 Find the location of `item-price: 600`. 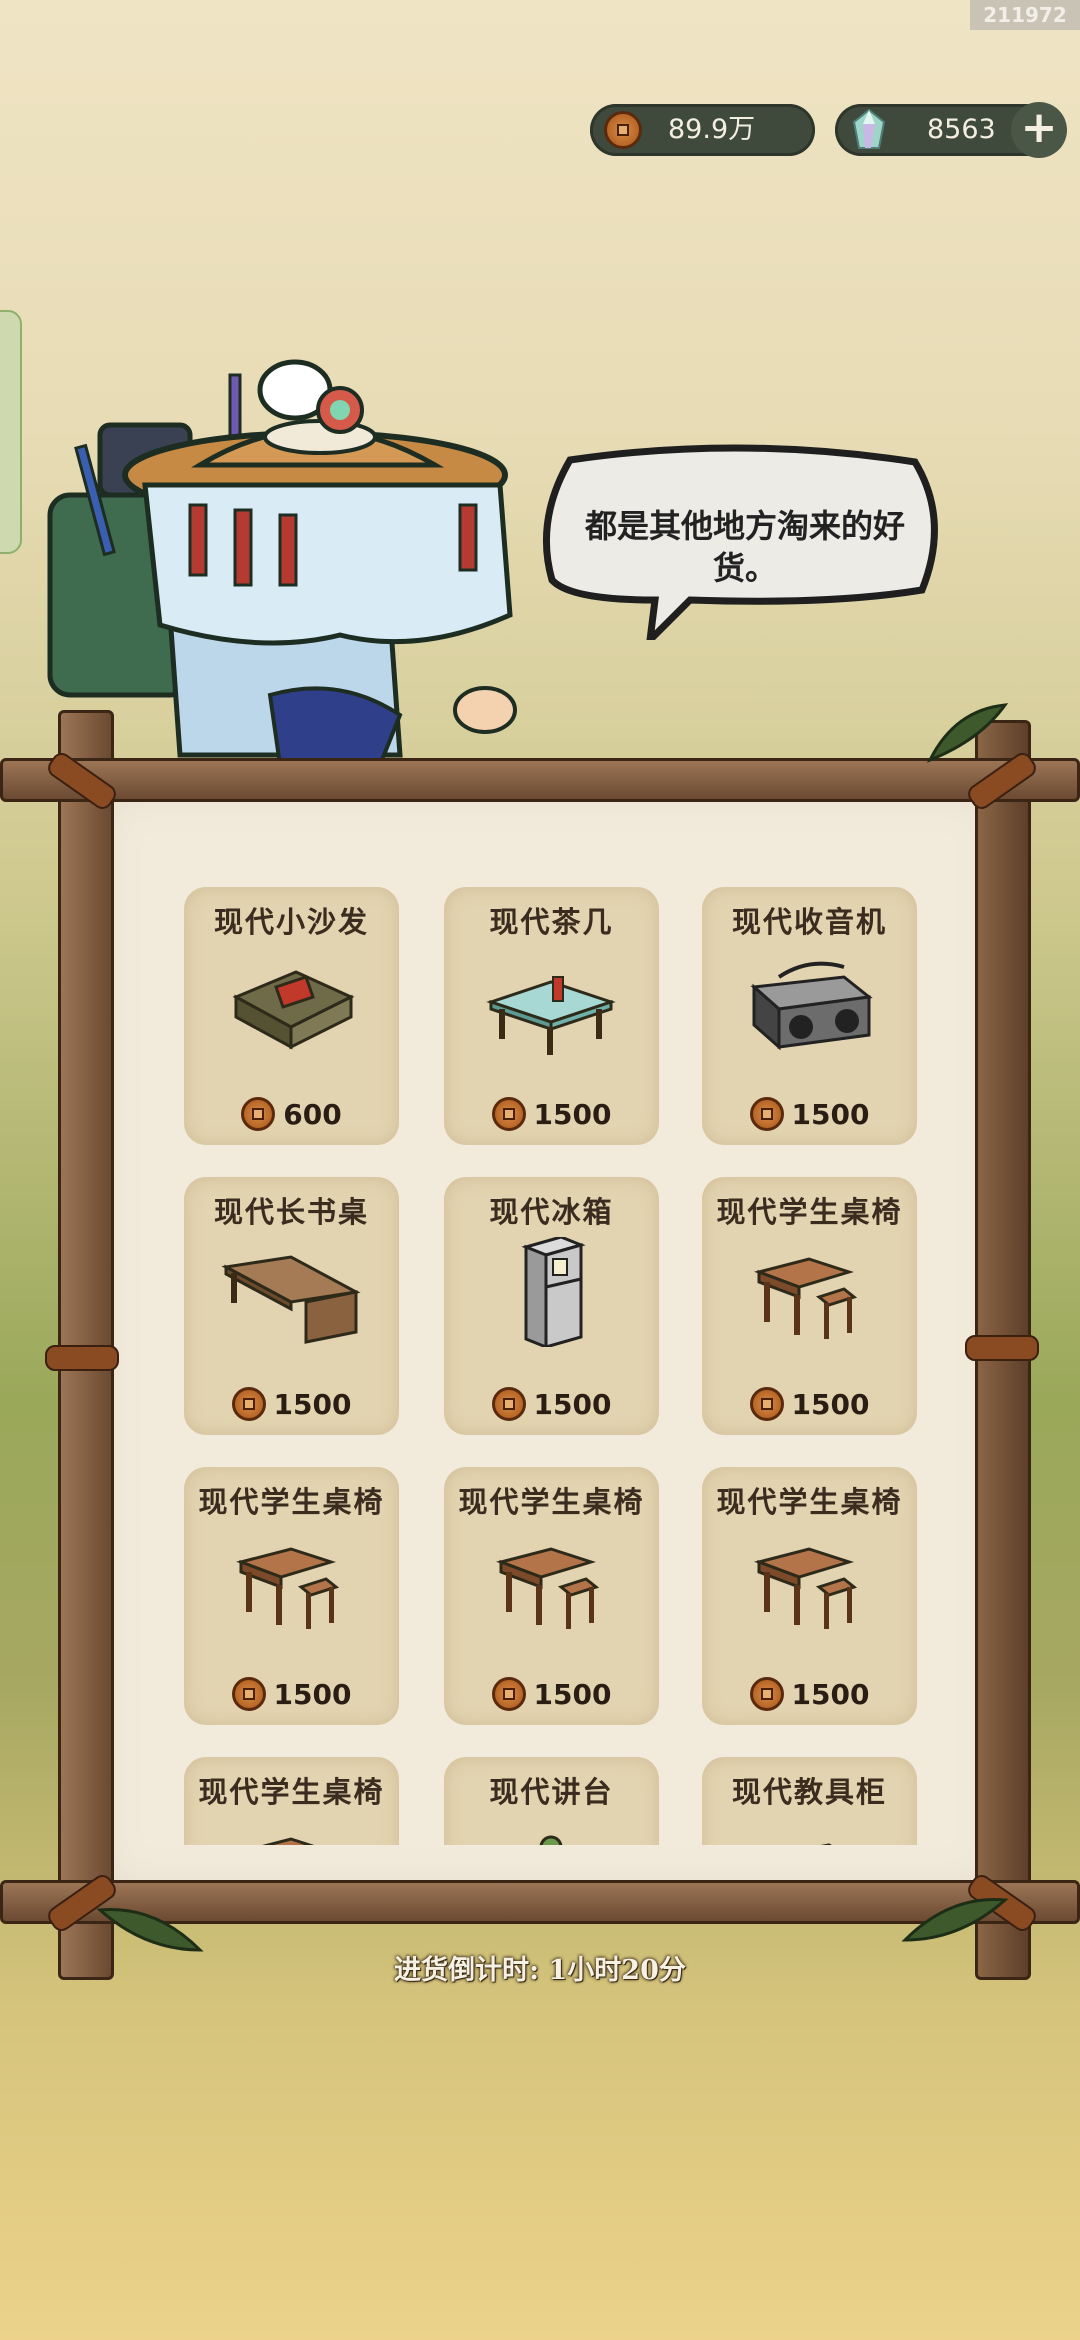

item-price: 600 is located at coordinates (291, 1115).